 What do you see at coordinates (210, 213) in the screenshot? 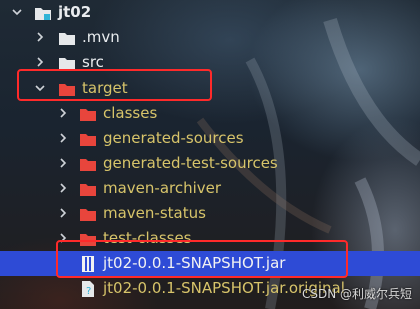
I see `tree-item-maven-status: maven-status` at bounding box center [210, 213].